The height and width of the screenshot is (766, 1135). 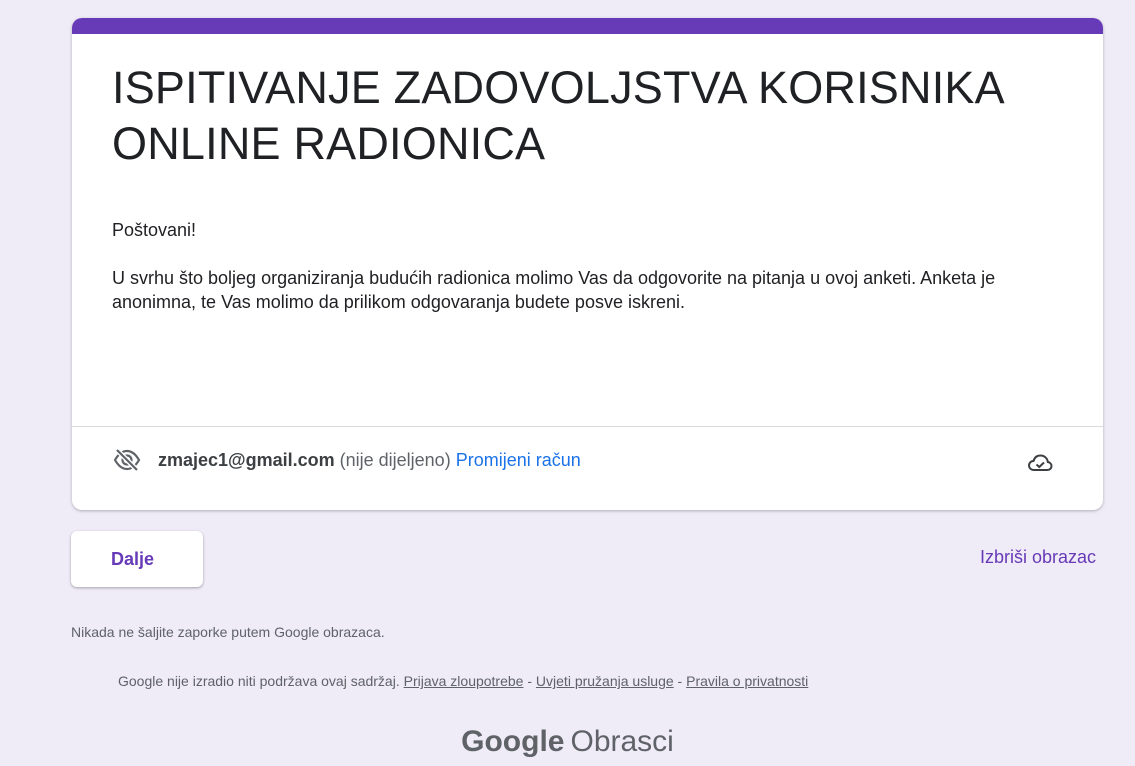 What do you see at coordinates (154, 230) in the screenshot?
I see `greeting-text: Poštovani!` at bounding box center [154, 230].